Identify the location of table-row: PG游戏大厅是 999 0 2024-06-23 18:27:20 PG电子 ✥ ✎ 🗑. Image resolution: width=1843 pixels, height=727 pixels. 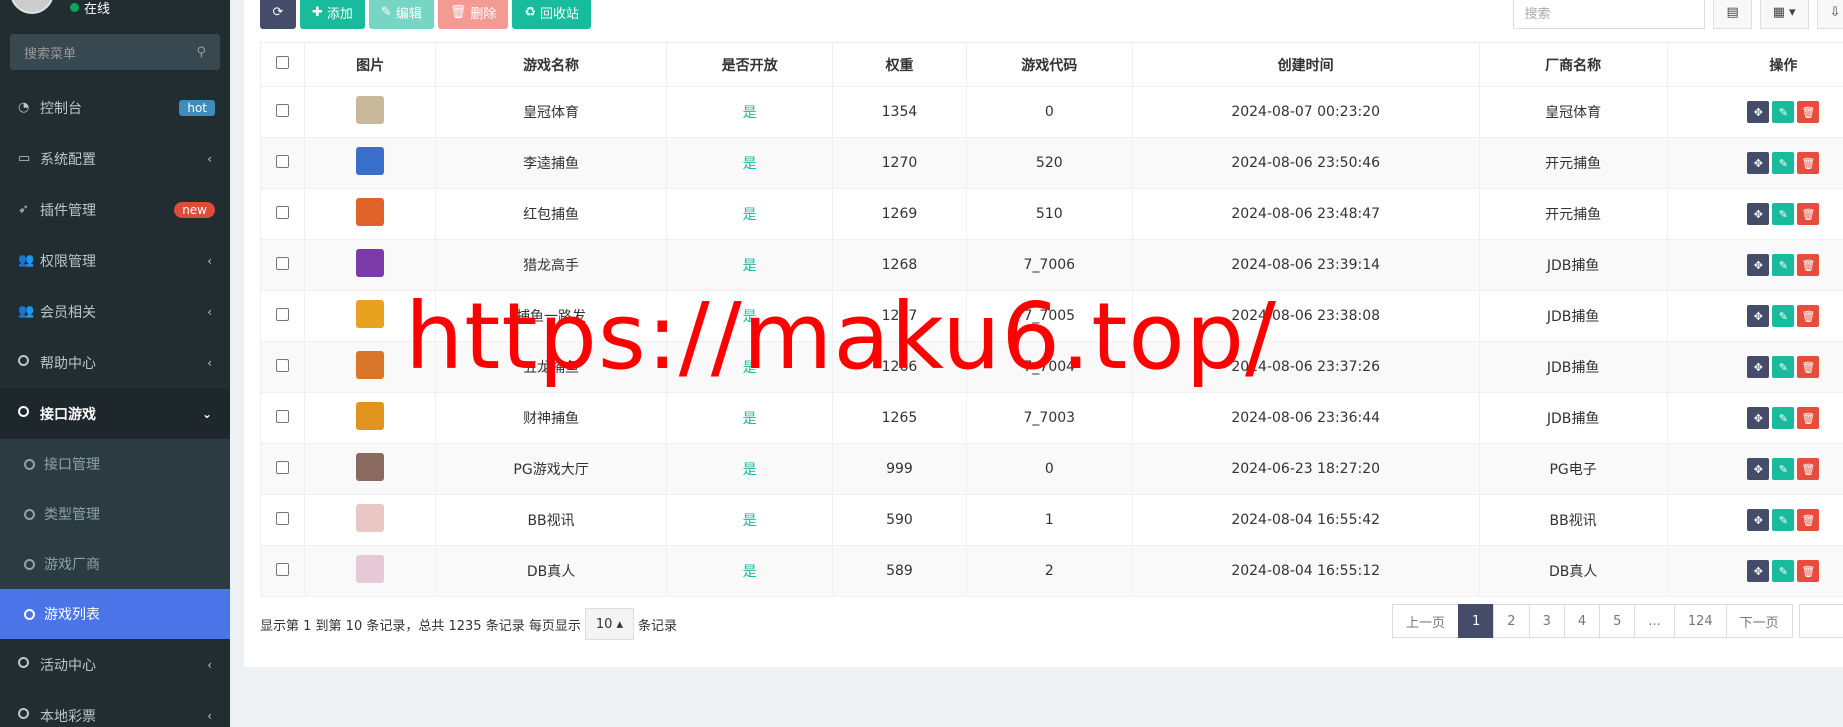
(1051, 469).